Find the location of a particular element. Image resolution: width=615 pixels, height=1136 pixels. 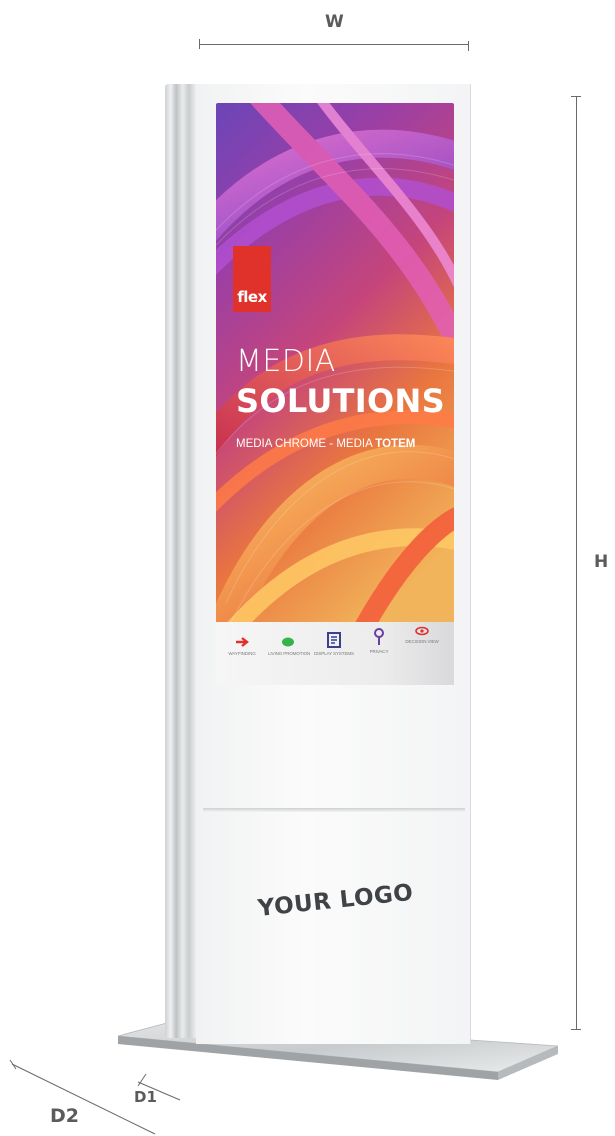

brand-logo-box: flex is located at coordinates (252, 279).